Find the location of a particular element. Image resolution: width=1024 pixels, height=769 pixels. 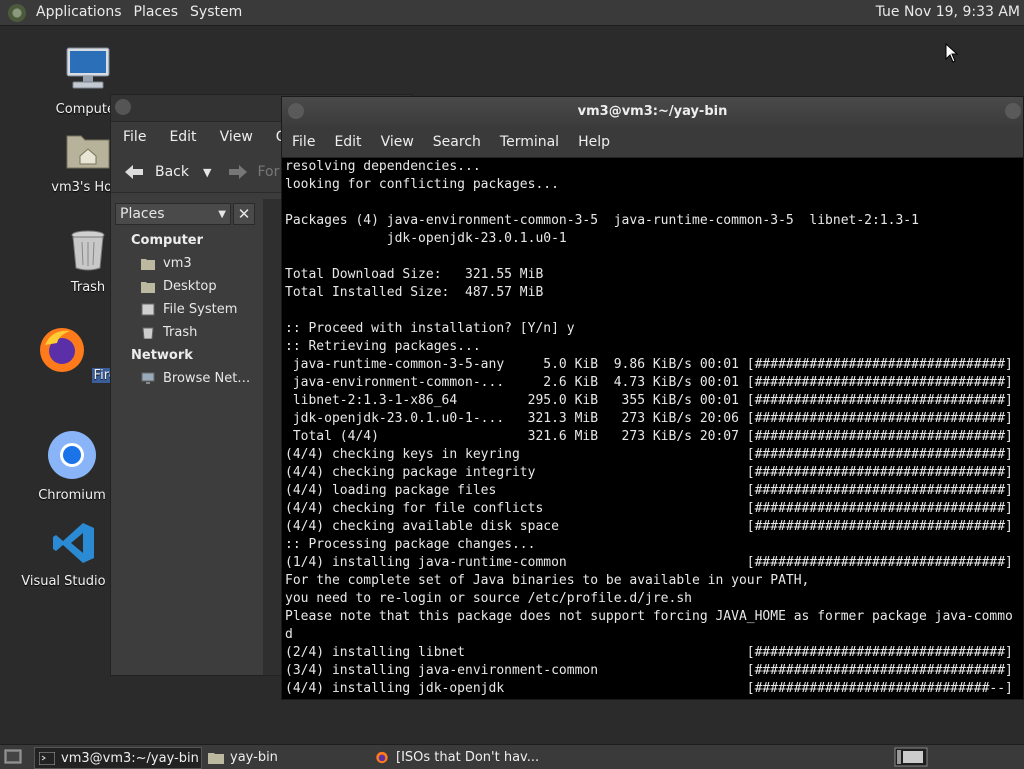

back-history-dropdown-icon: ▼ is located at coordinates (207, 172).